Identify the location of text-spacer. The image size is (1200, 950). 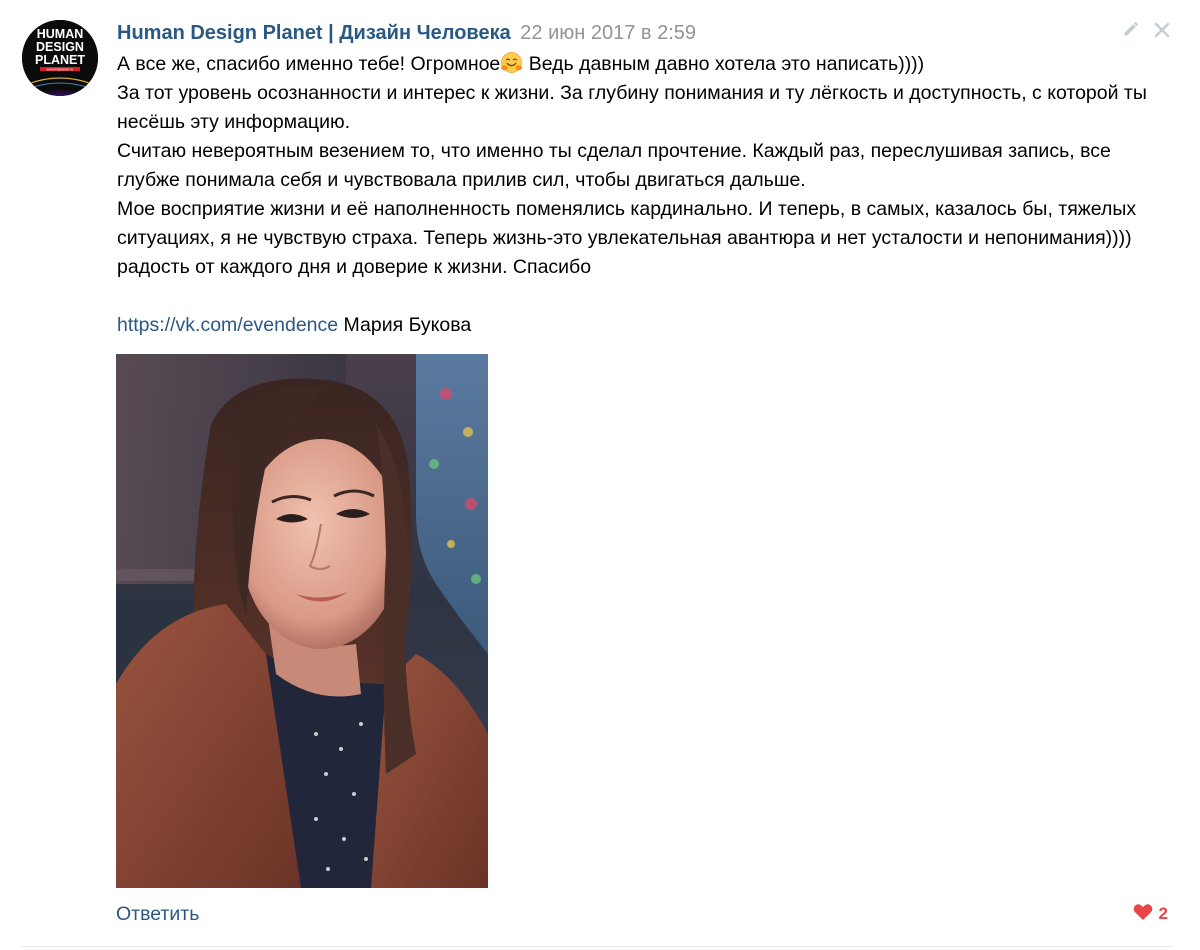
(642, 296).